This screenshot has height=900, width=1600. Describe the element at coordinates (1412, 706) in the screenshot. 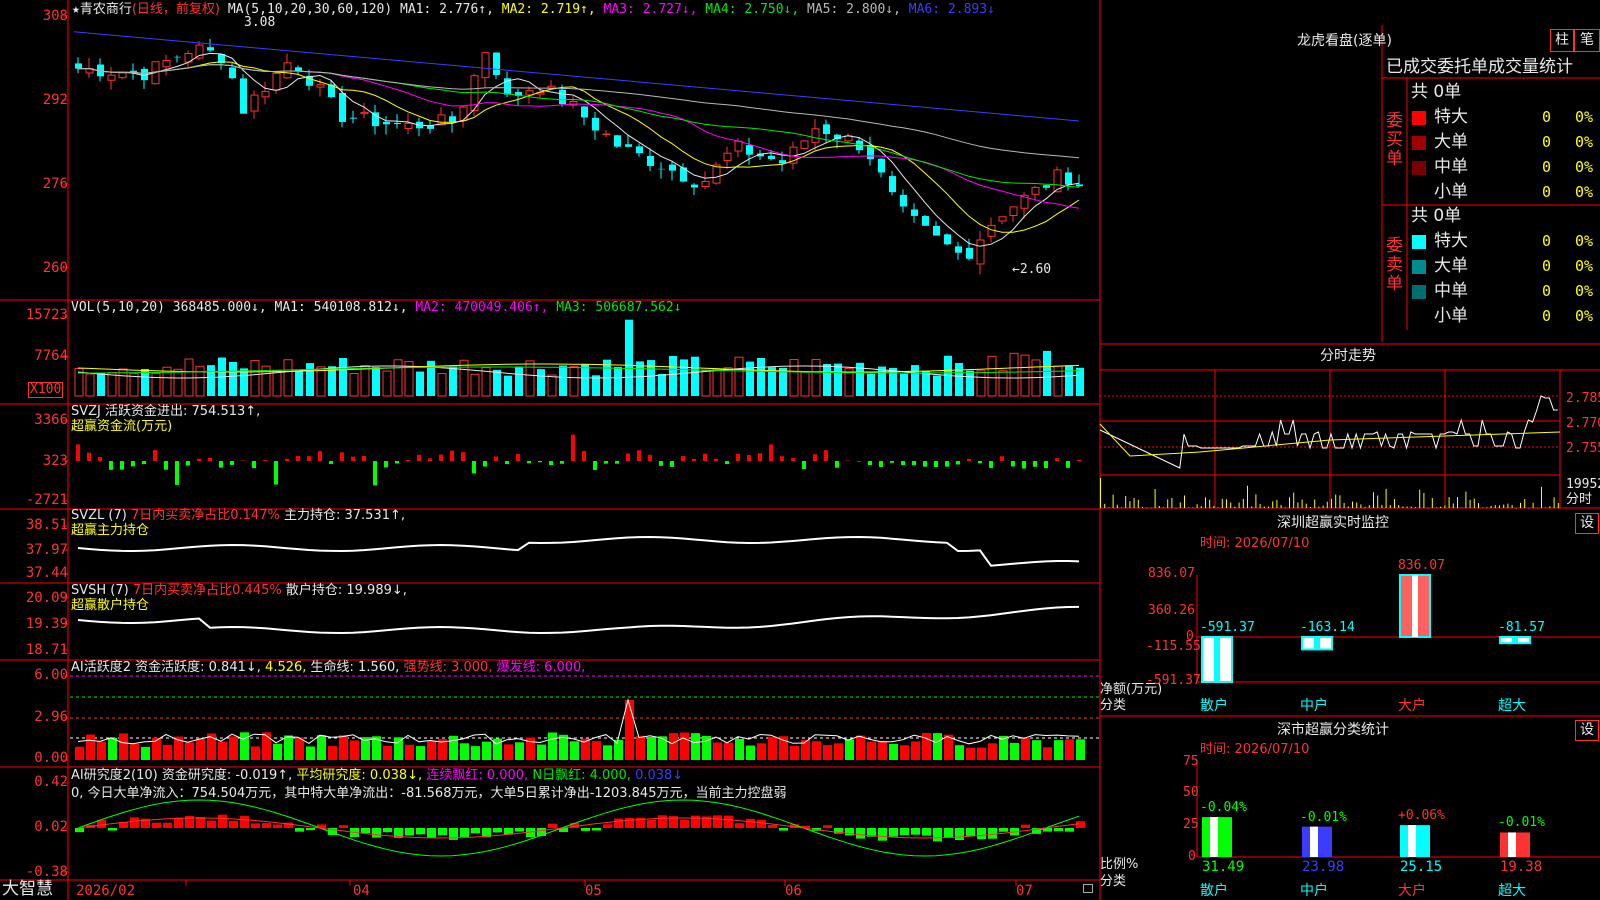

I see `monitor-category-label: 大户` at that location.